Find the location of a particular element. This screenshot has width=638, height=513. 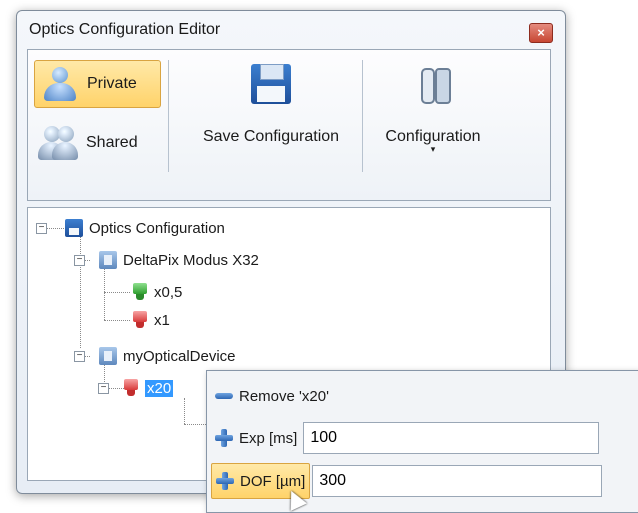

minus-icon is located at coordinates (224, 396).